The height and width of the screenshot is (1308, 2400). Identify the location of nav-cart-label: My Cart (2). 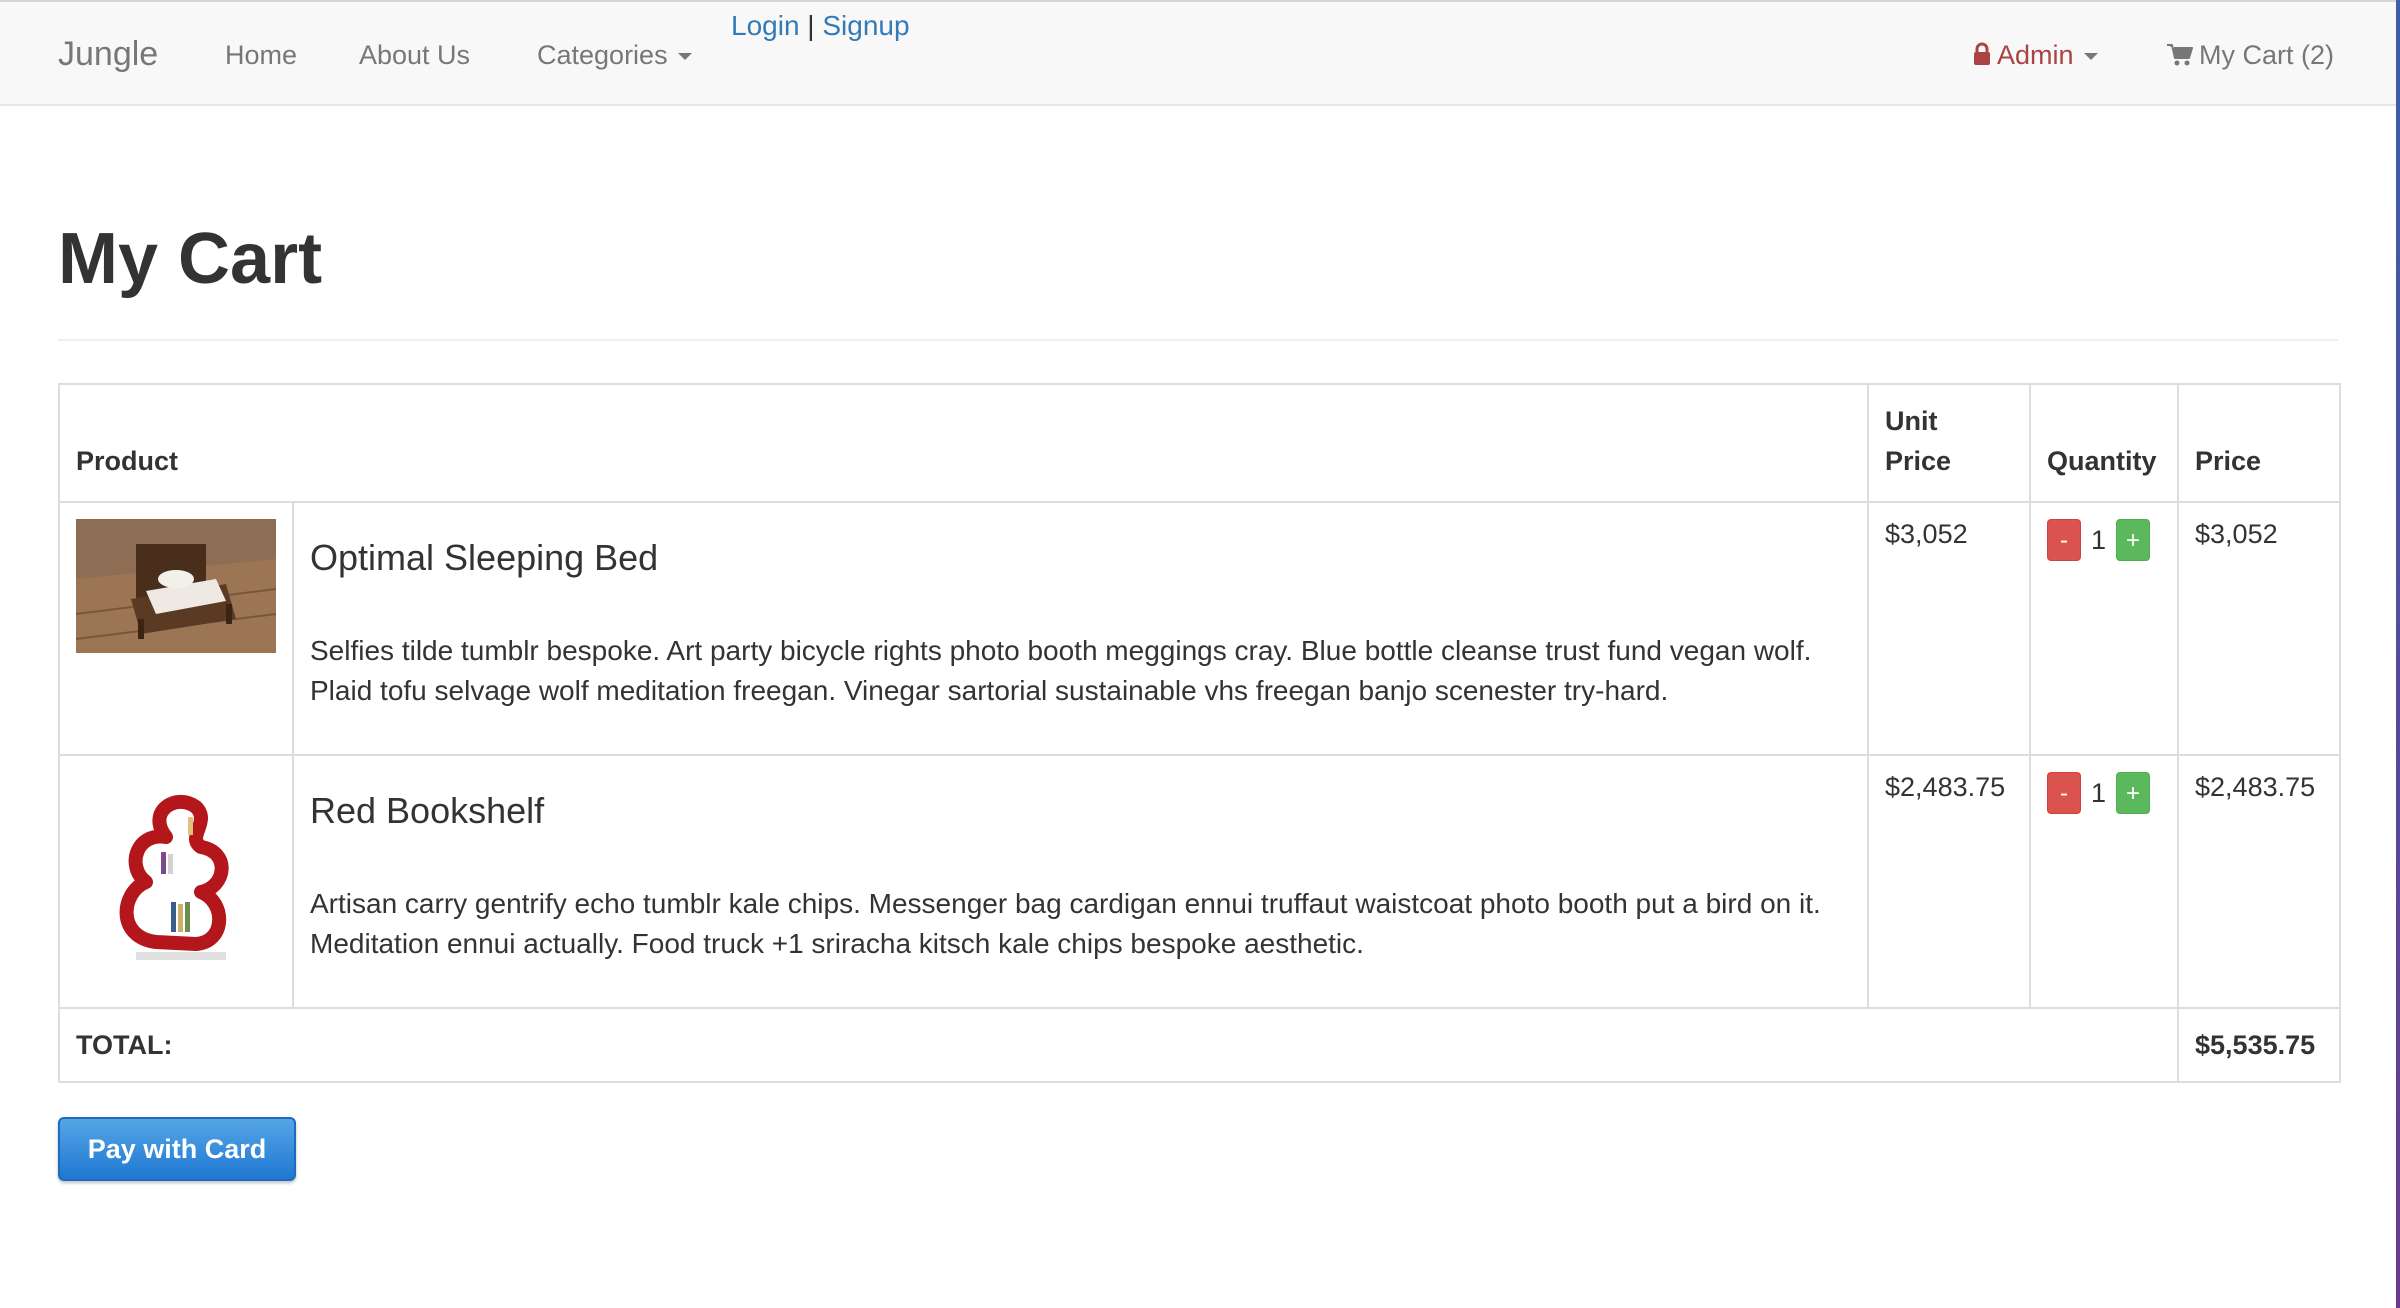
(2266, 55).